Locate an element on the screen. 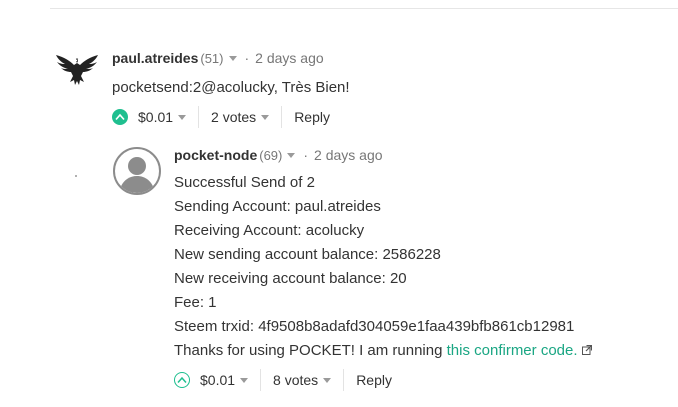  author-name-link: pocket-node is located at coordinates (215, 155).